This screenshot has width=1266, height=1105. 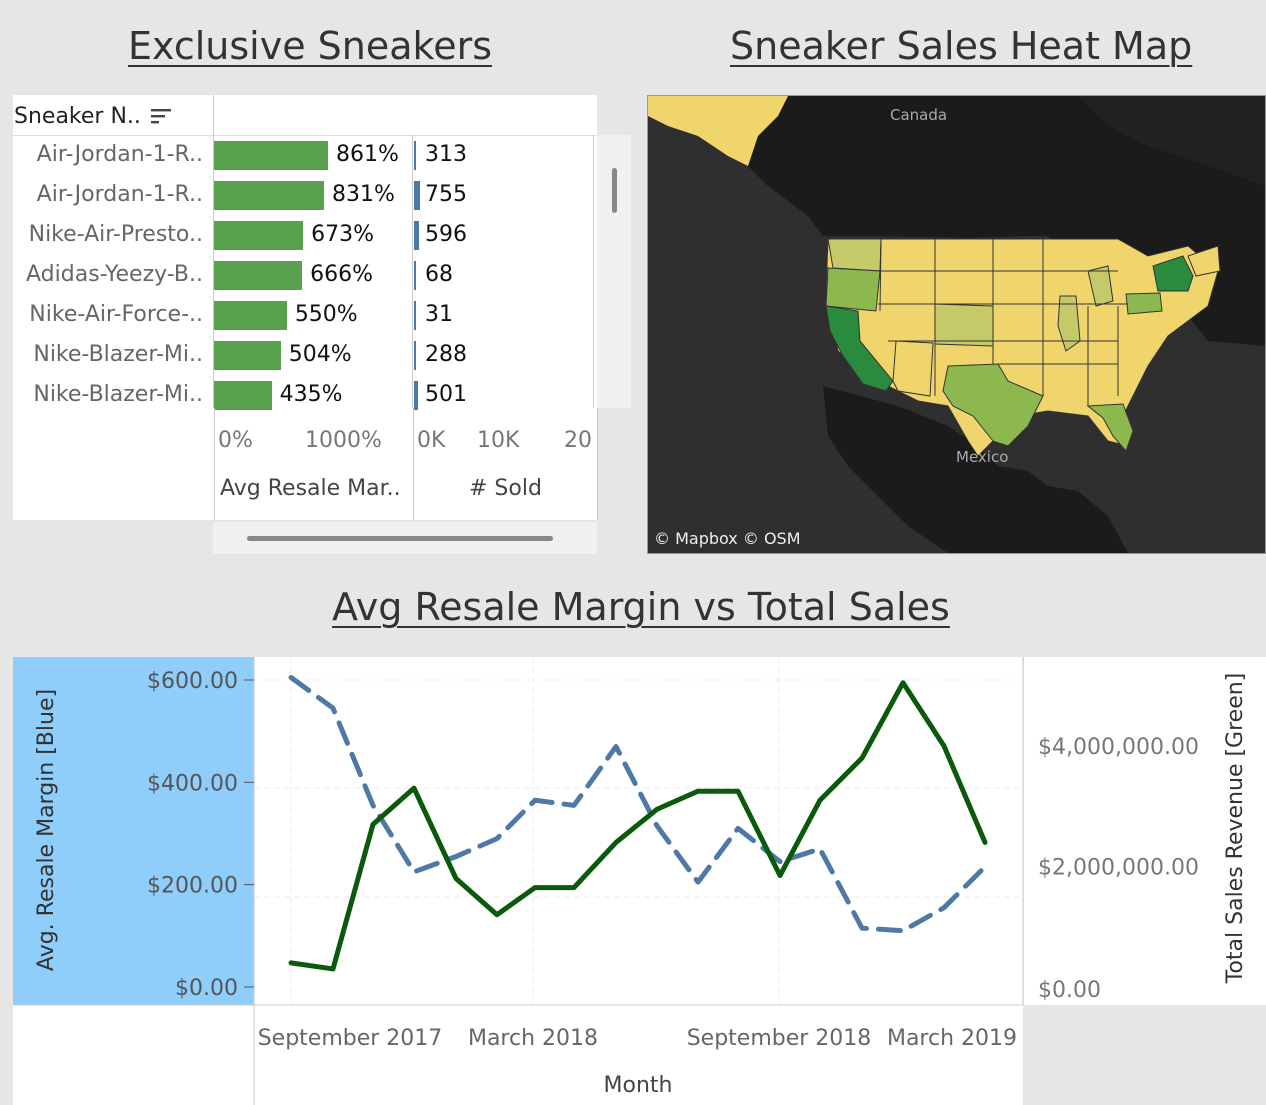 What do you see at coordinates (350, 1038) in the screenshot?
I see `x-axis-tick-label: September 2017` at bounding box center [350, 1038].